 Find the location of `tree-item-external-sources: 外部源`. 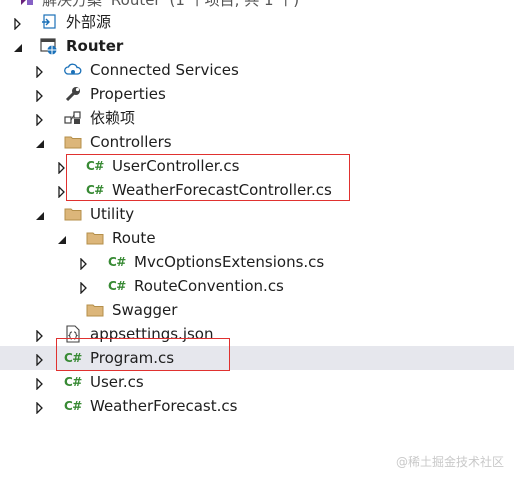

tree-item-external-sources: 外部源 is located at coordinates (257, 22).